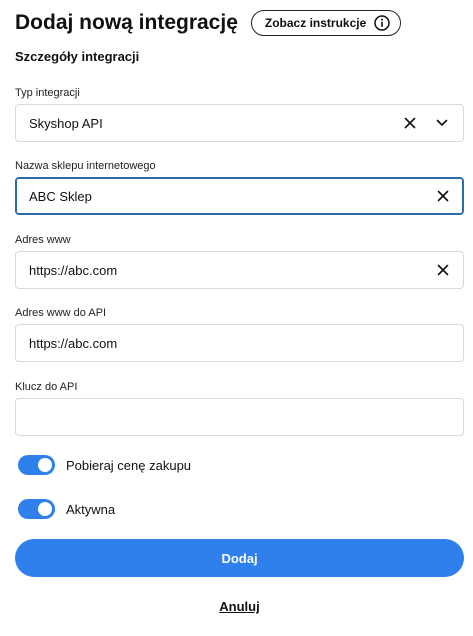 This screenshot has height=636, width=473. What do you see at coordinates (126, 22) in the screenshot?
I see `page-title: Dodaj nową integrację` at bounding box center [126, 22].